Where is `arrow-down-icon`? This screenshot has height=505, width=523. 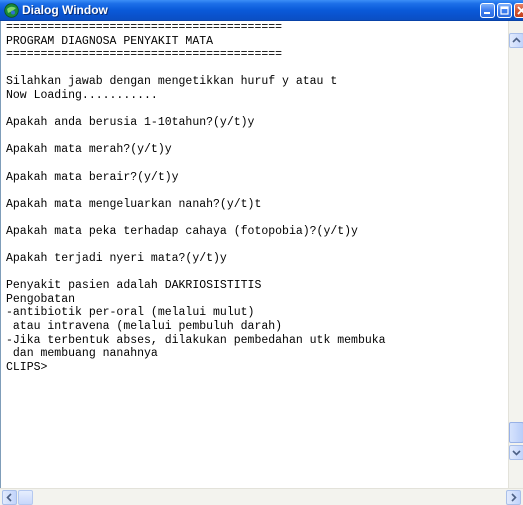 arrow-down-icon is located at coordinates (516, 453).